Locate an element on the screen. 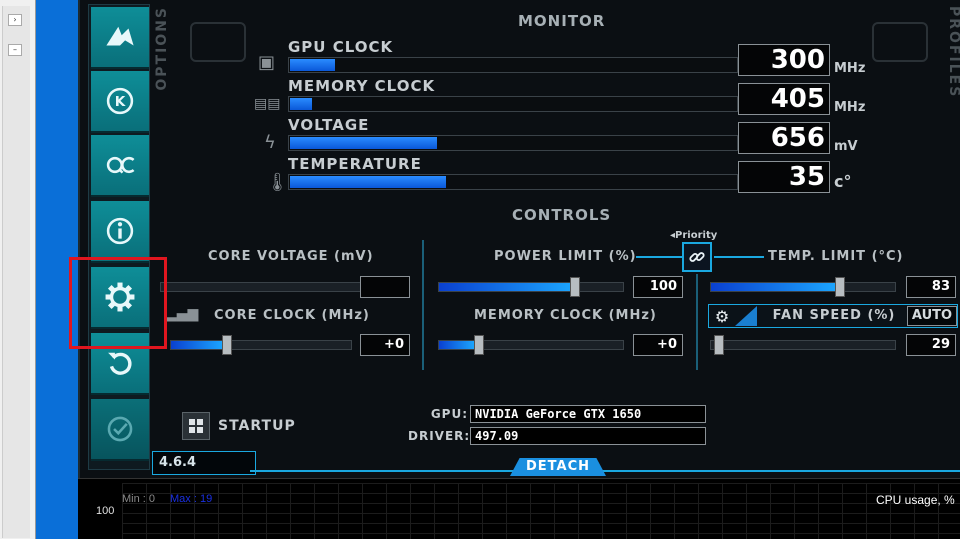 The height and width of the screenshot is (539, 960). kombustor-icon: K is located at coordinates (120, 101).